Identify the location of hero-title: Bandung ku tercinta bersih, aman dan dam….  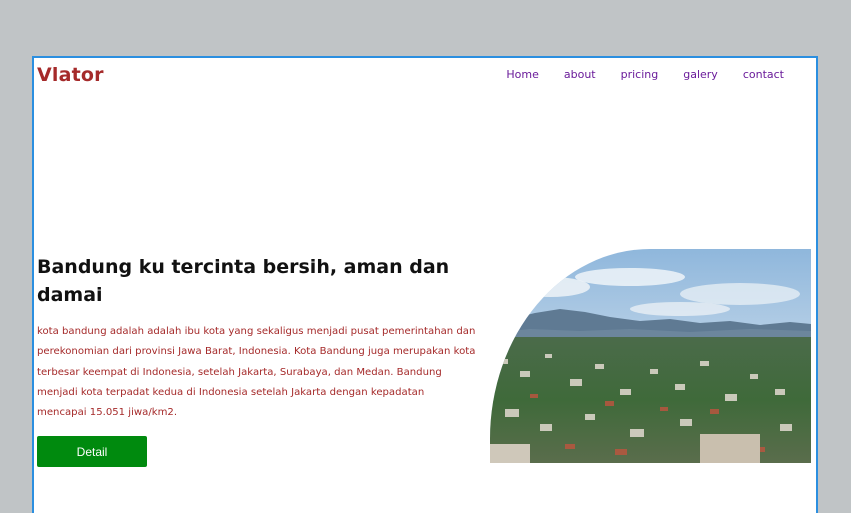
(243, 281).